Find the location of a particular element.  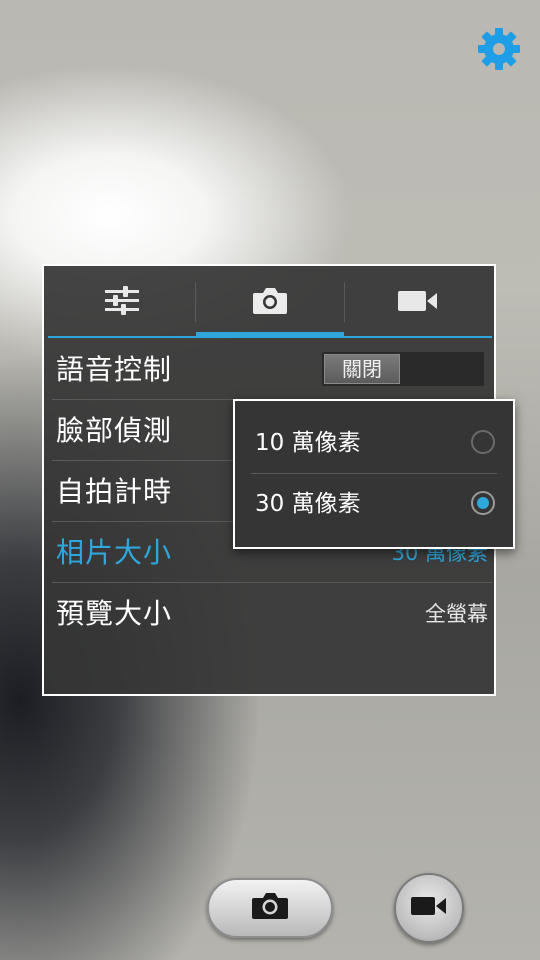

settings-tabs is located at coordinates (269, 303).